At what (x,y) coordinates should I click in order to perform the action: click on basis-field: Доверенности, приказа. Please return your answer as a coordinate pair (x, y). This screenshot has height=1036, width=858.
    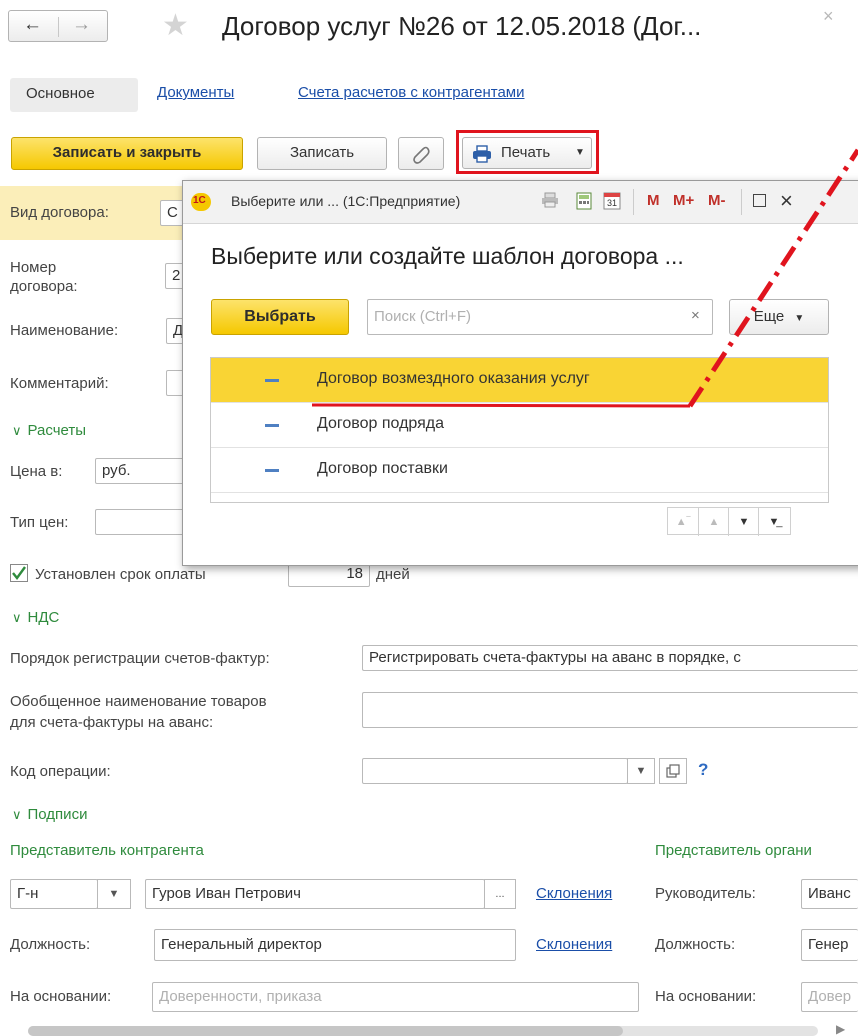
    Looking at the image, I should click on (395, 997).